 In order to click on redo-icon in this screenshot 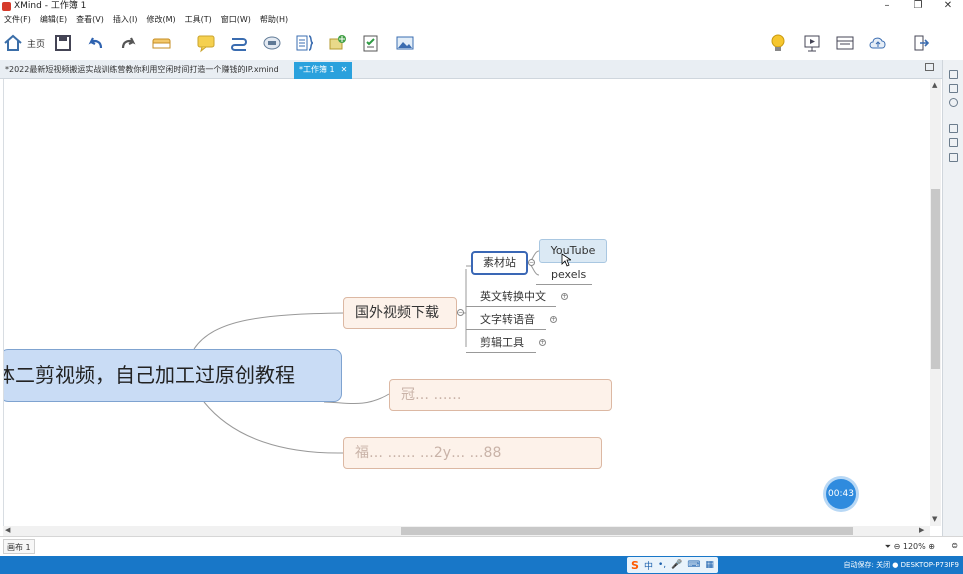, I will do `click(128, 43)`.